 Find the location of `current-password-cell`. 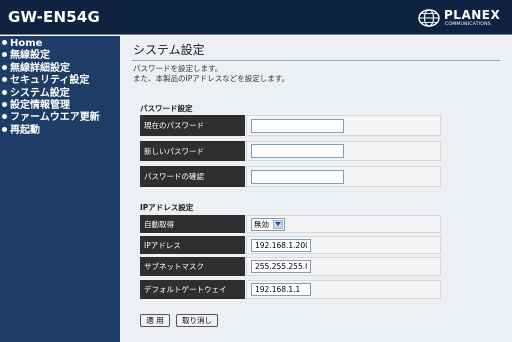

current-password-cell is located at coordinates (343, 125).